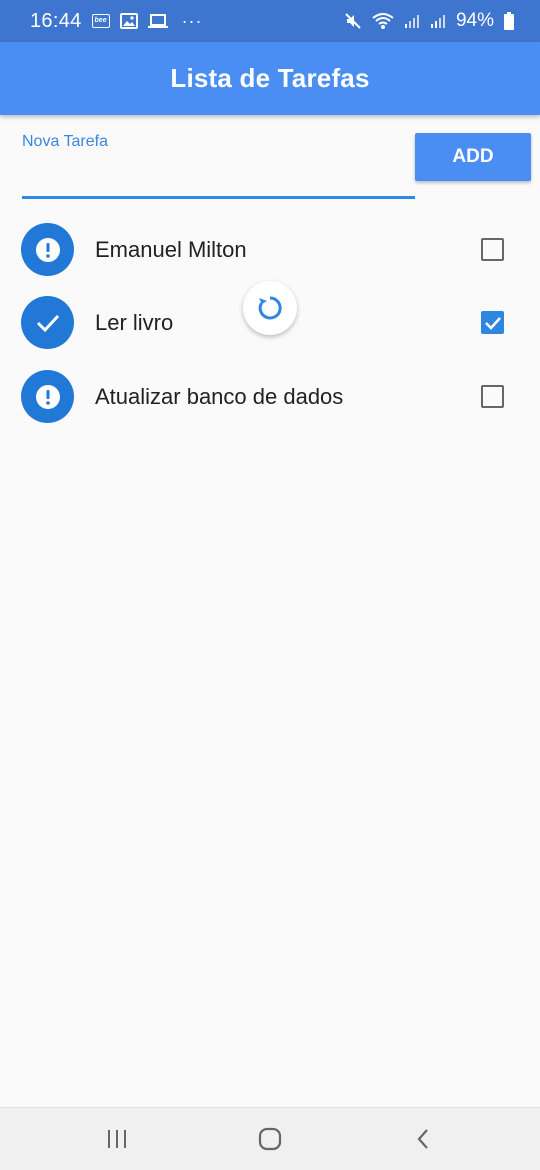 This screenshot has width=540, height=1170. What do you see at coordinates (270, 249) in the screenshot?
I see `list-item: Emanuel Milton` at bounding box center [270, 249].